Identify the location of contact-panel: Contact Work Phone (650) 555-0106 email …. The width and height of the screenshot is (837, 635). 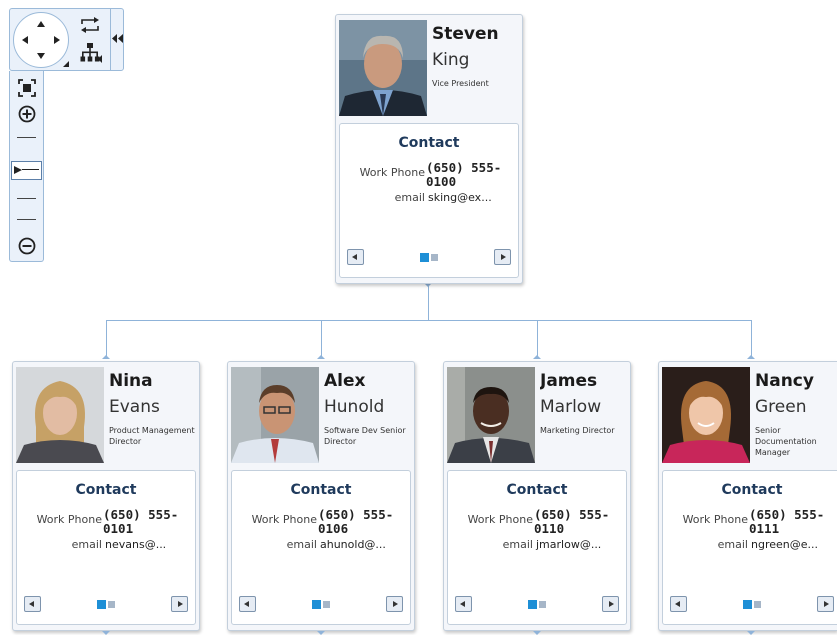
(321, 547).